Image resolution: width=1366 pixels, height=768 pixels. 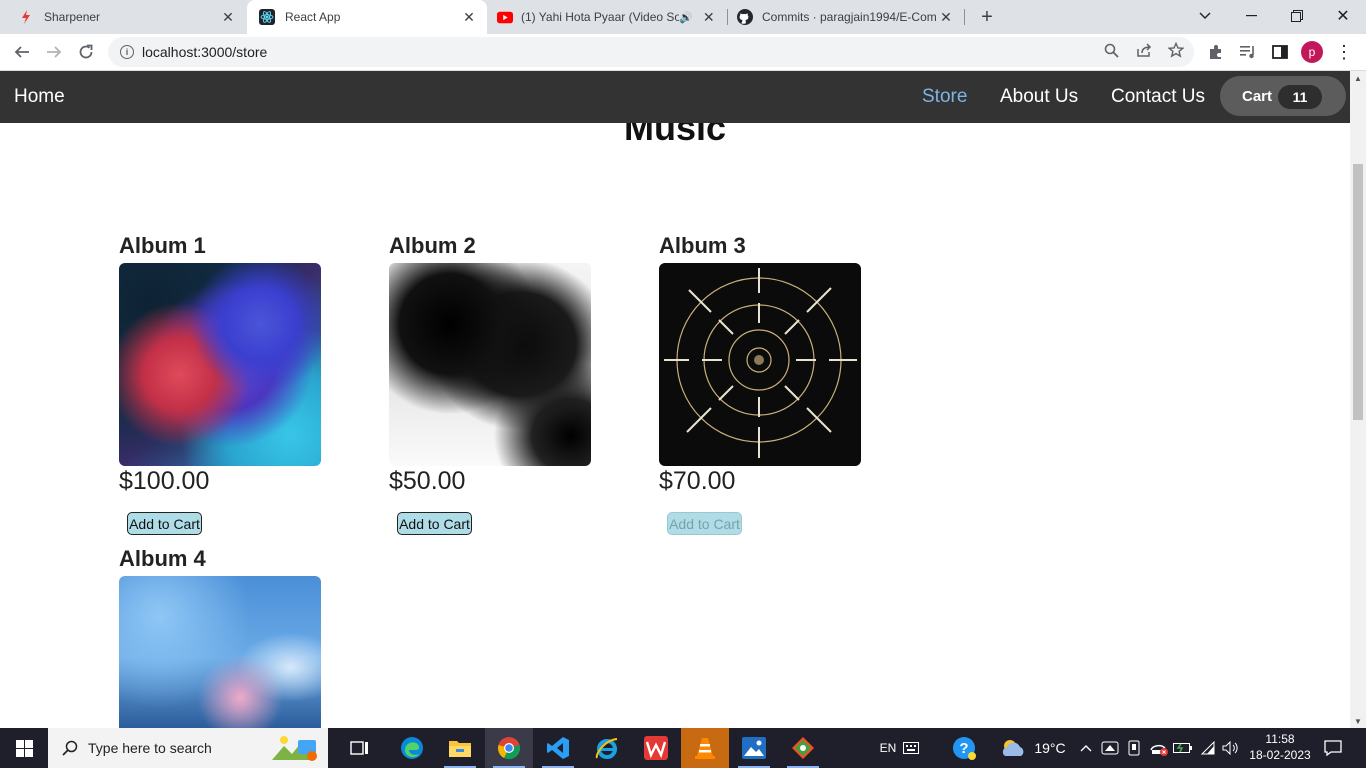 What do you see at coordinates (432, 245) in the screenshot?
I see `album-title: Album 2` at bounding box center [432, 245].